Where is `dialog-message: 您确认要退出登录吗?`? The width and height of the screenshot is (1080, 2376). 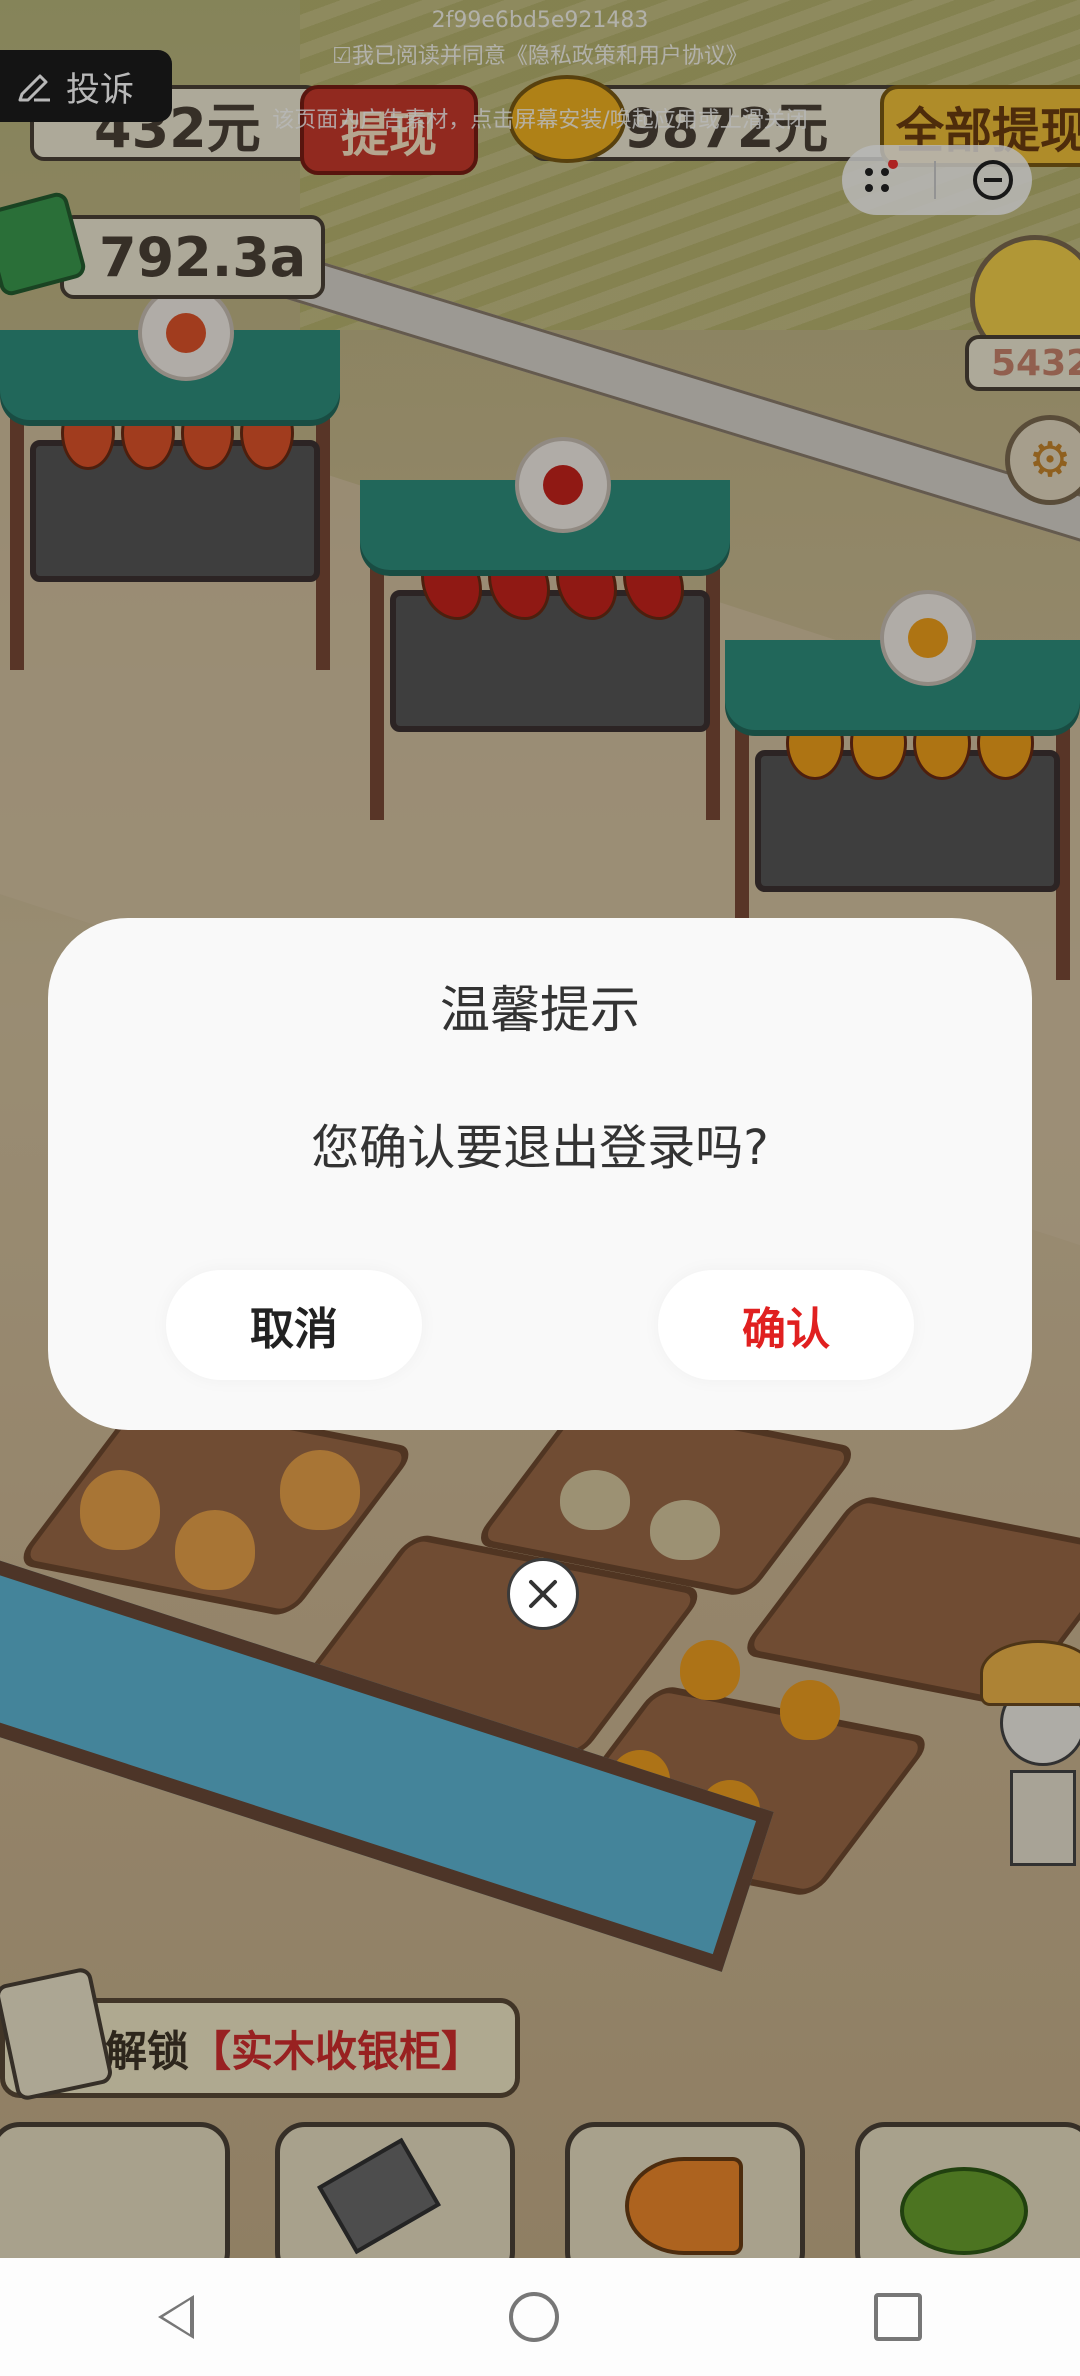
dialog-message: 您确认要退出登录吗? is located at coordinates (540, 1148).